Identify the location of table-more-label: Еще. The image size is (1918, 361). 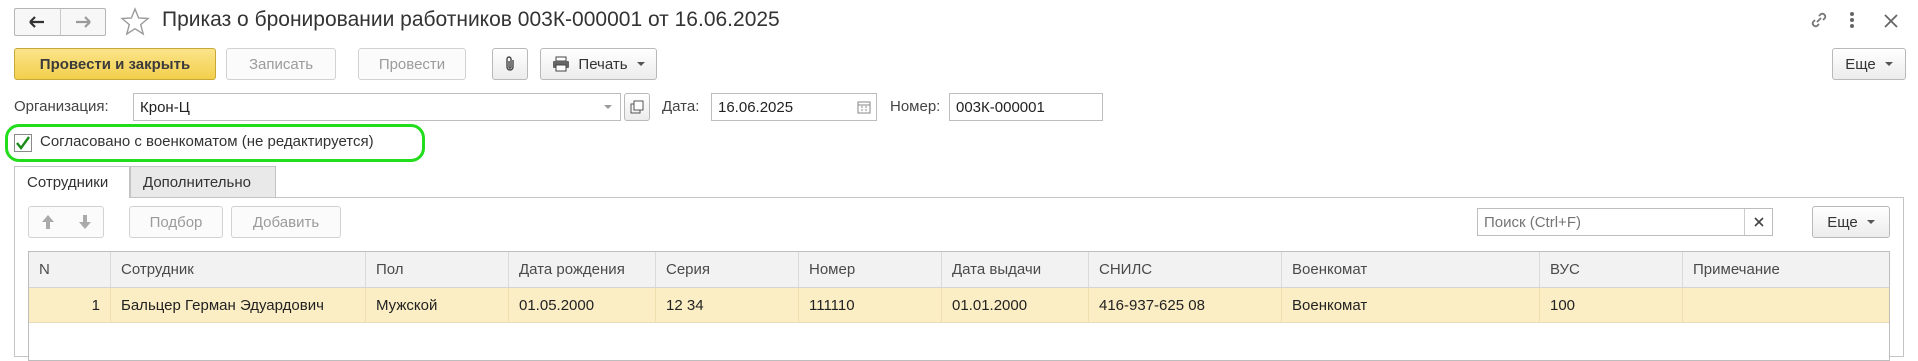
(1842, 222).